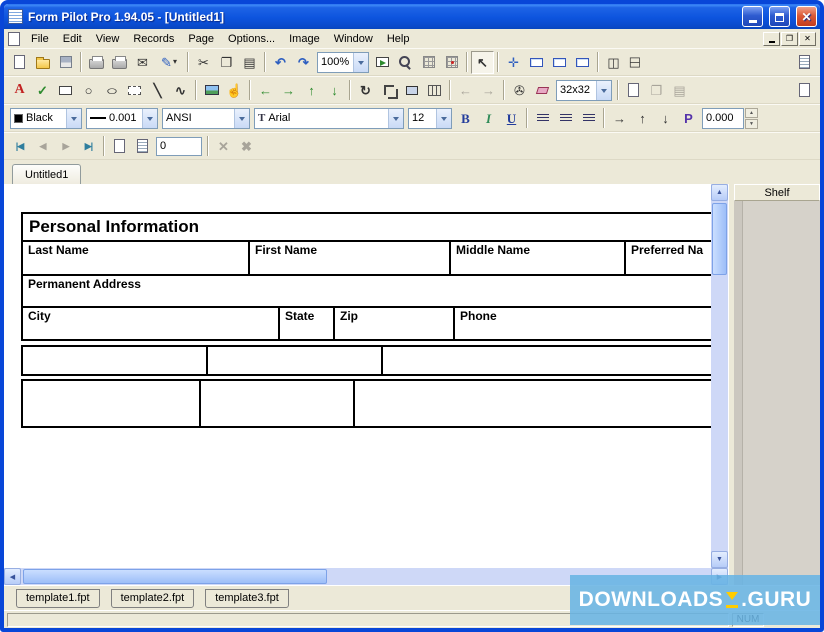 The width and height of the screenshot is (824, 632). What do you see at coordinates (234, 90) in the screenshot?
I see `pan-tool-button: ☝` at bounding box center [234, 90].